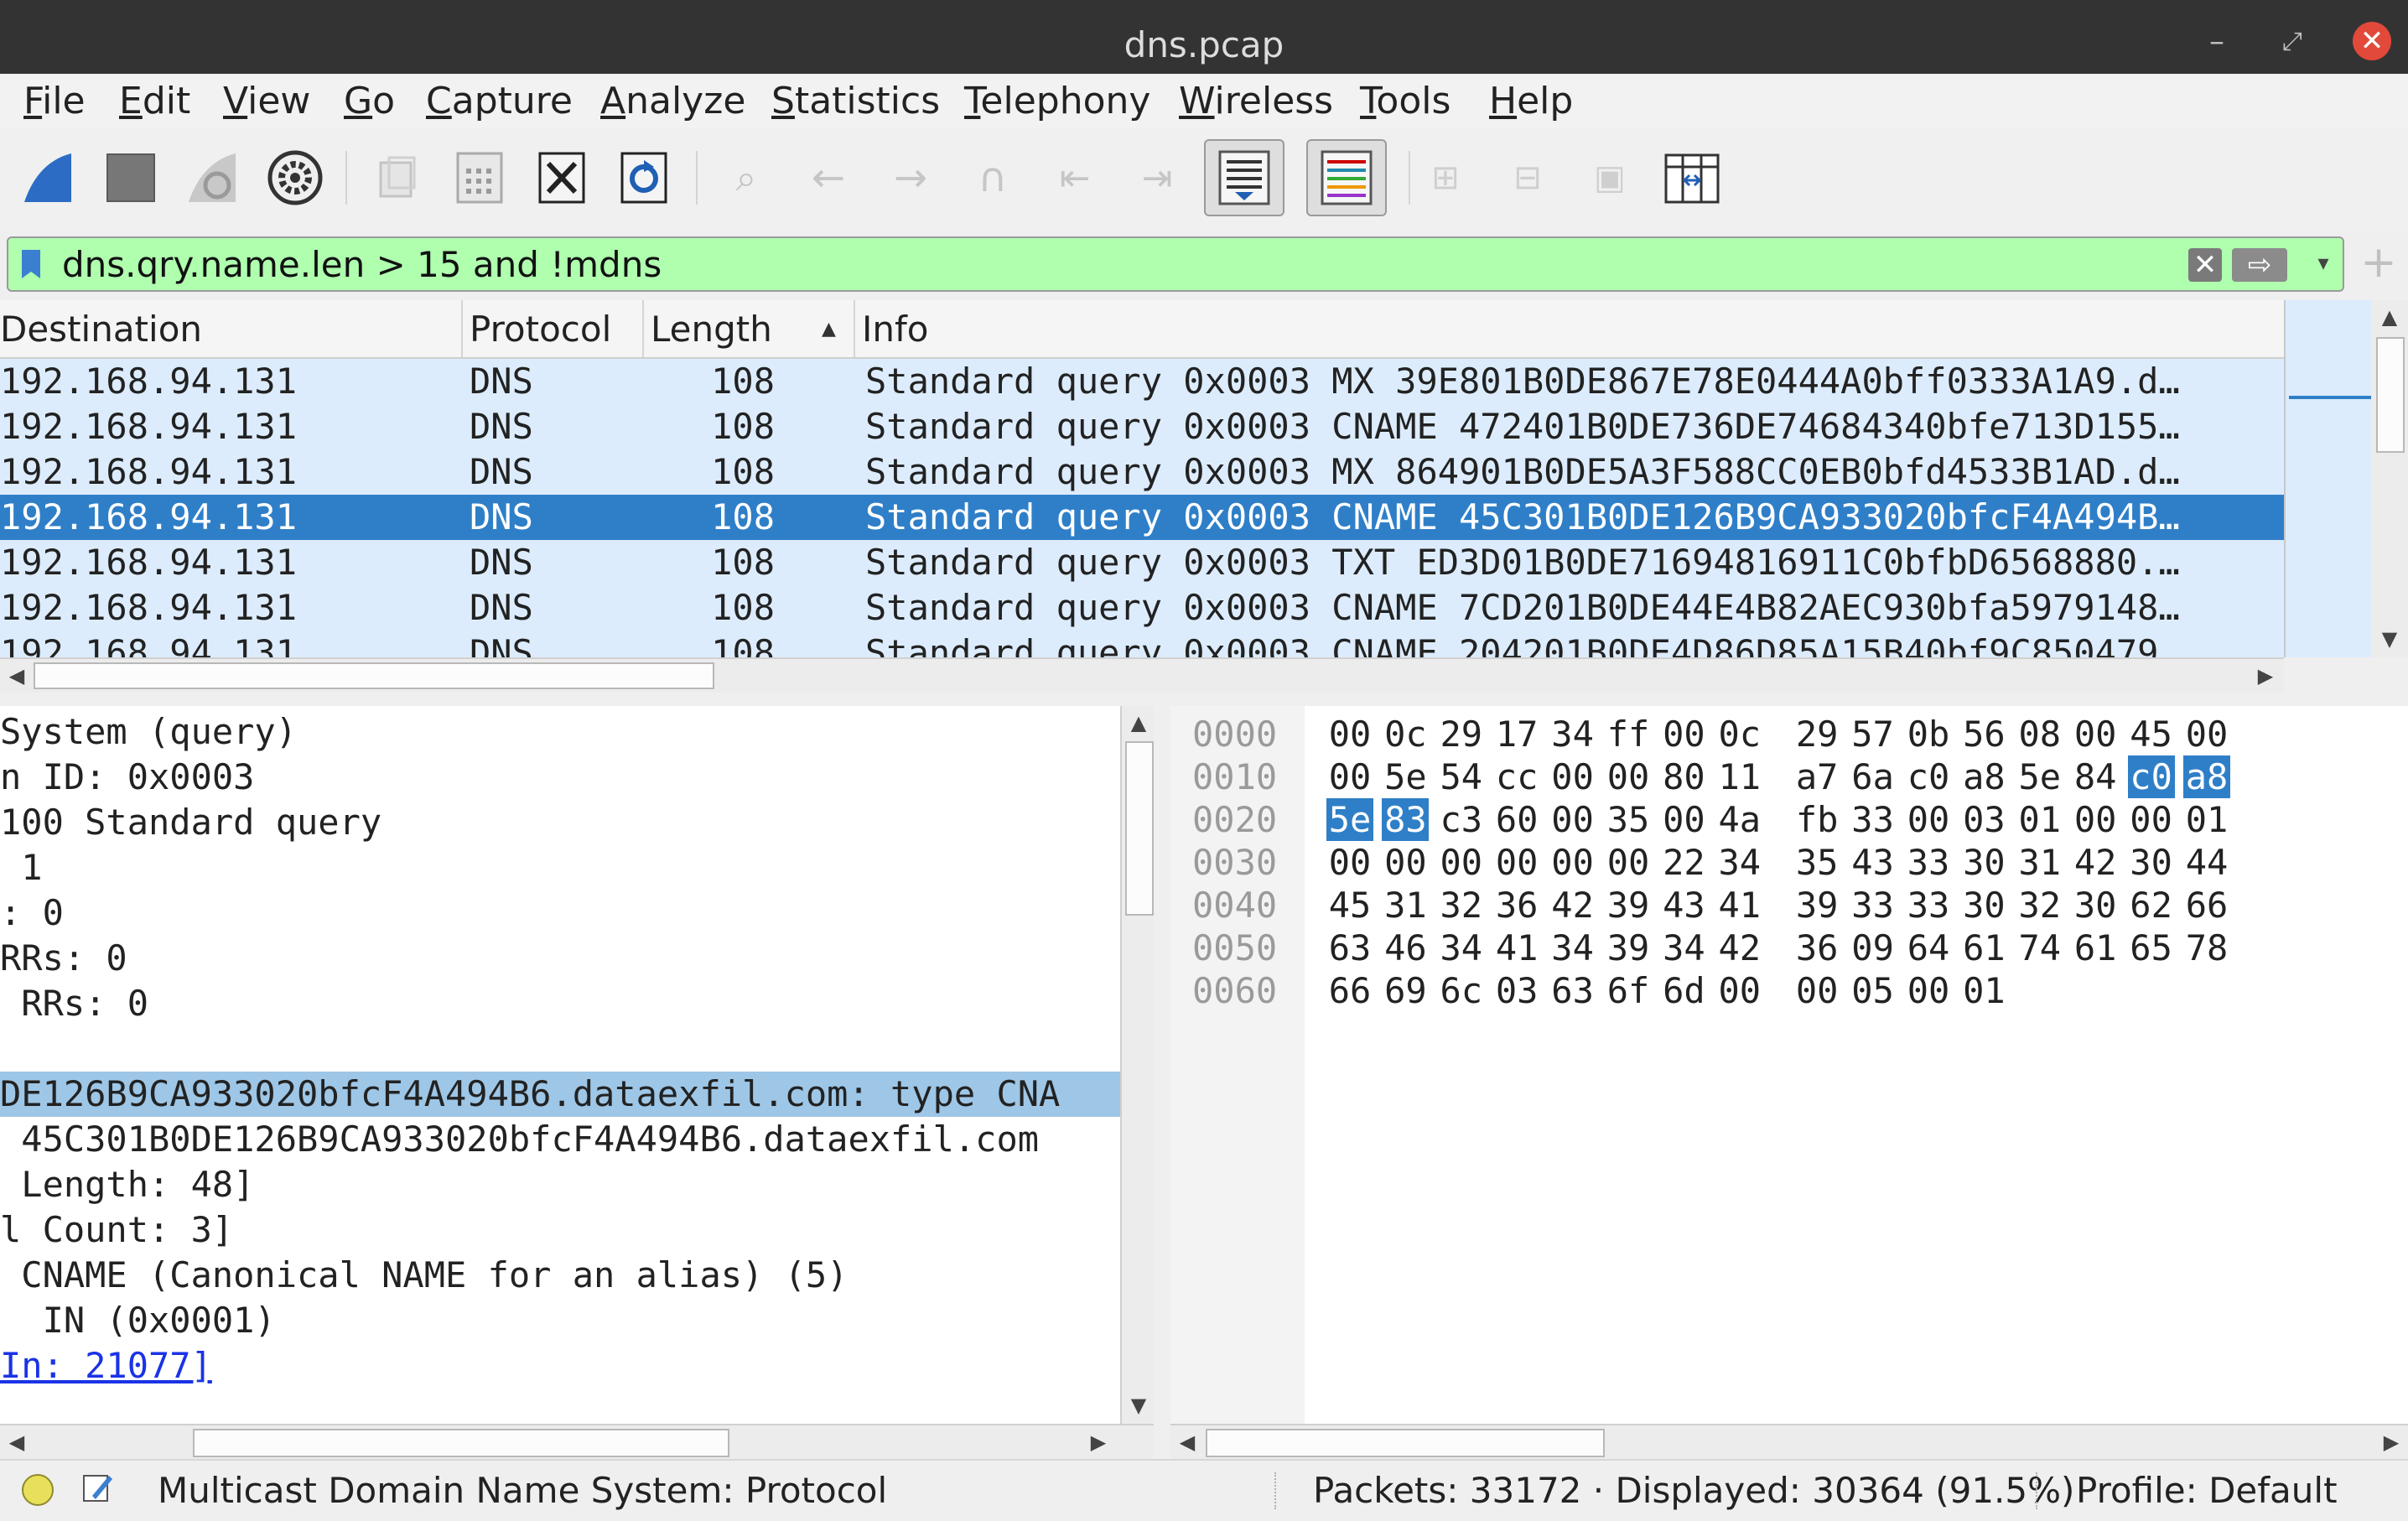  Describe the element at coordinates (1405, 1443) in the screenshot. I see `bytes-hscroll-thumb` at that location.